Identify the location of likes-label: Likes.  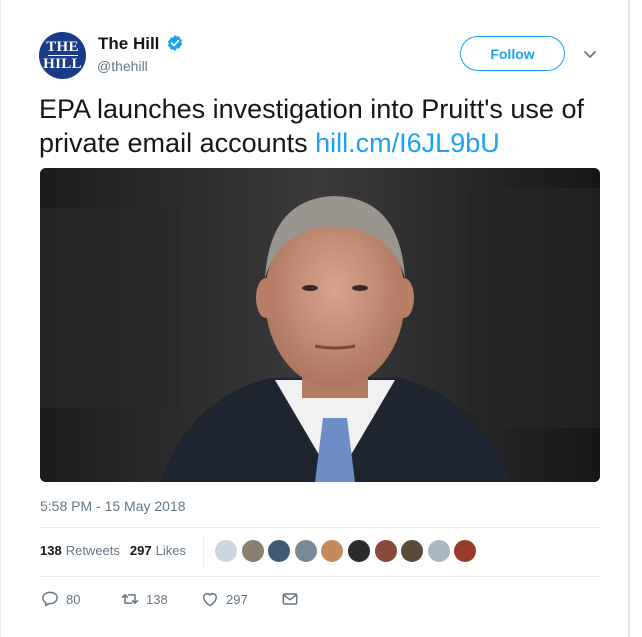
(170, 550).